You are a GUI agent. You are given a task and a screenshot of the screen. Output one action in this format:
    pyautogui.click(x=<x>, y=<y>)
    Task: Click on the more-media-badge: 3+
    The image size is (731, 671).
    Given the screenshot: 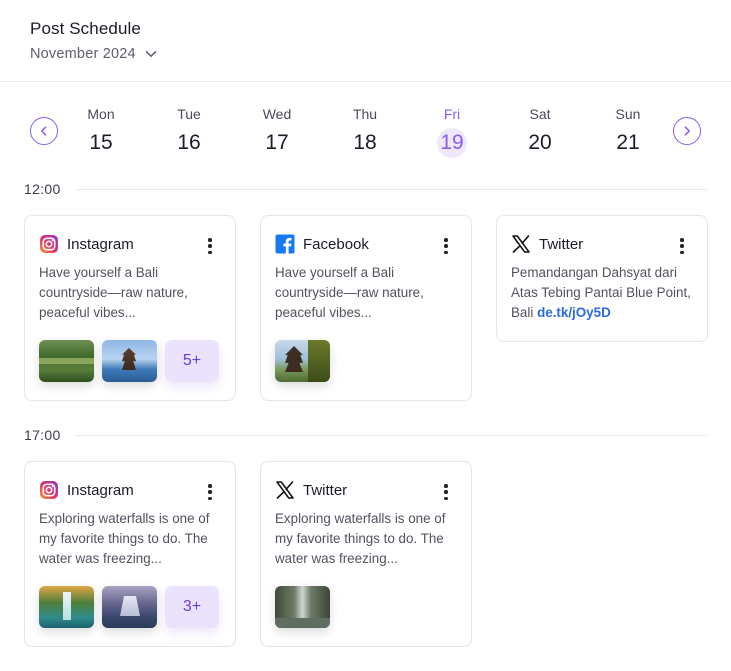 What is the action you would take?
    pyautogui.click(x=192, y=607)
    